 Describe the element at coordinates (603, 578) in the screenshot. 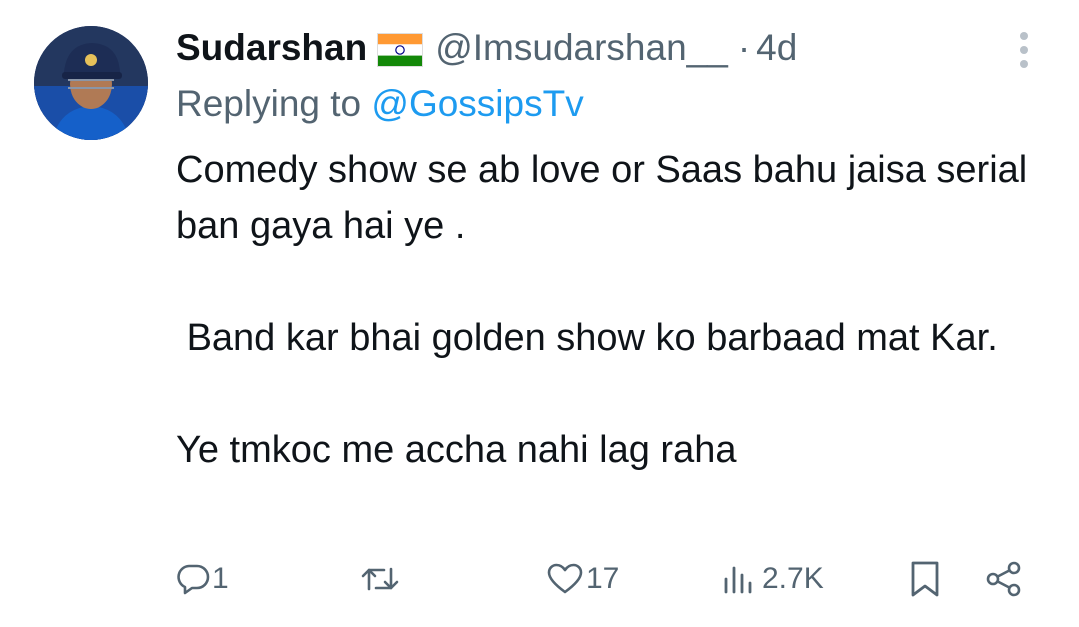

I see `like-count: 17` at that location.